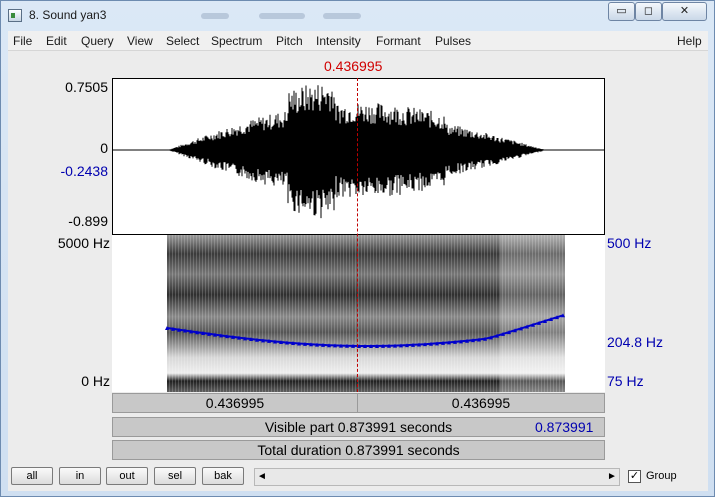 This screenshot has width=715, height=497. I want to click on menu-edit: Edit, so click(56, 41).